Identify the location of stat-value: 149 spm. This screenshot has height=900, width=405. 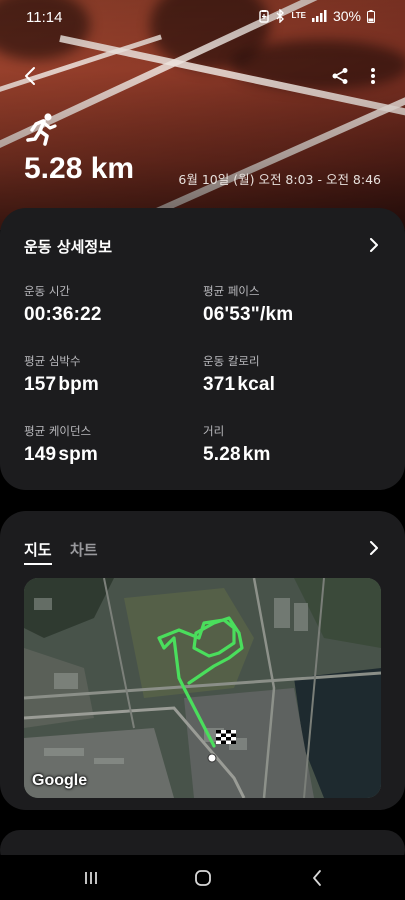
(61, 454).